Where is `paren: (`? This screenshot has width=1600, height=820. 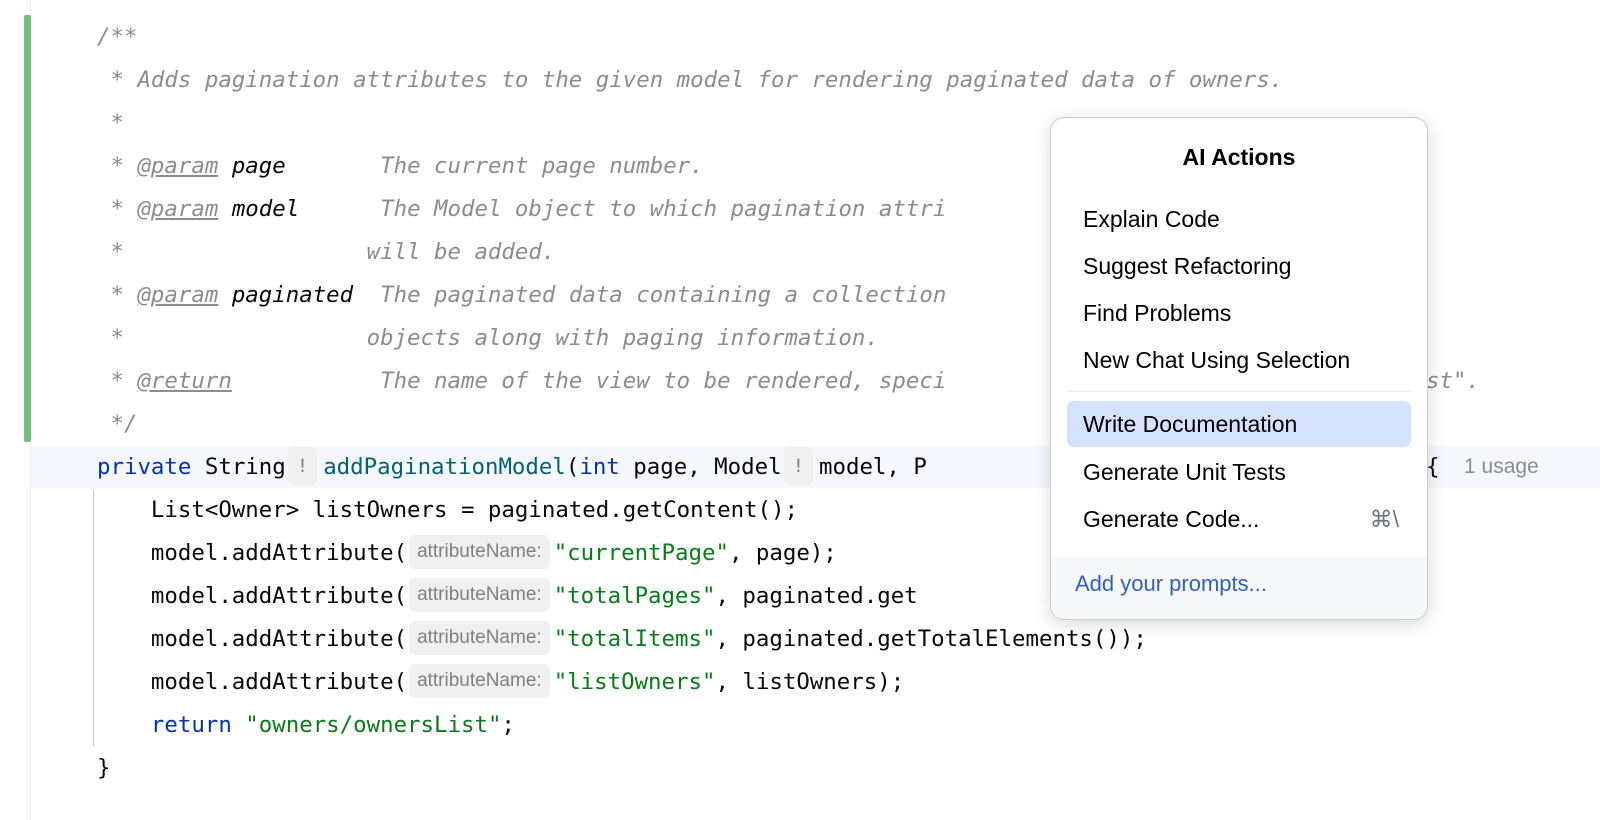 paren: ( is located at coordinates (572, 467).